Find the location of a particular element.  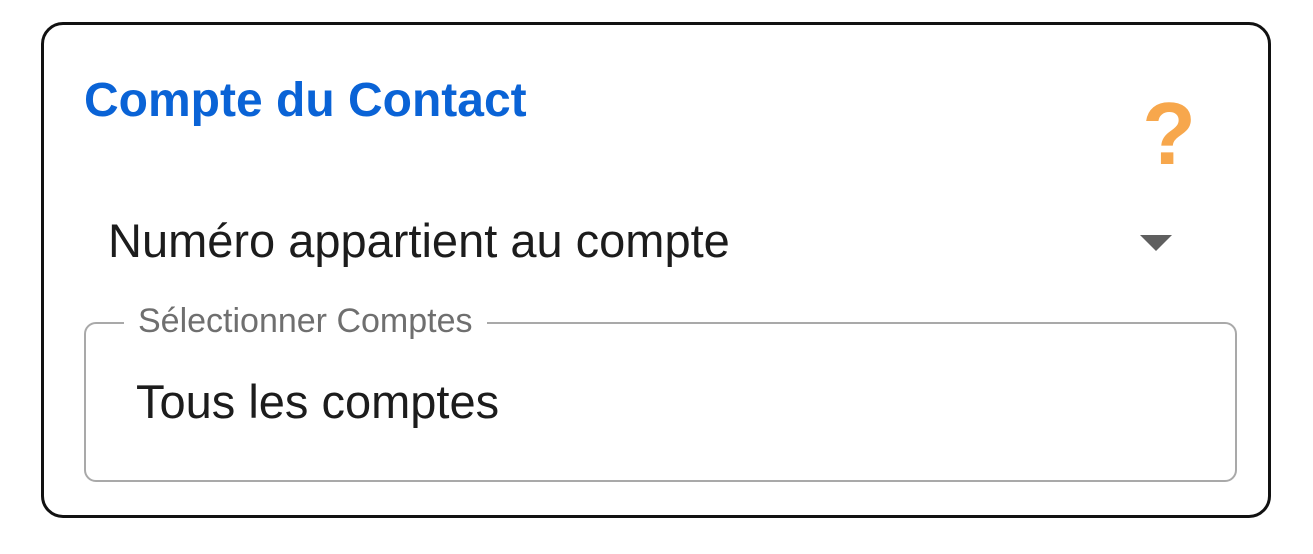

help-icon: ? is located at coordinates (1169, 134).